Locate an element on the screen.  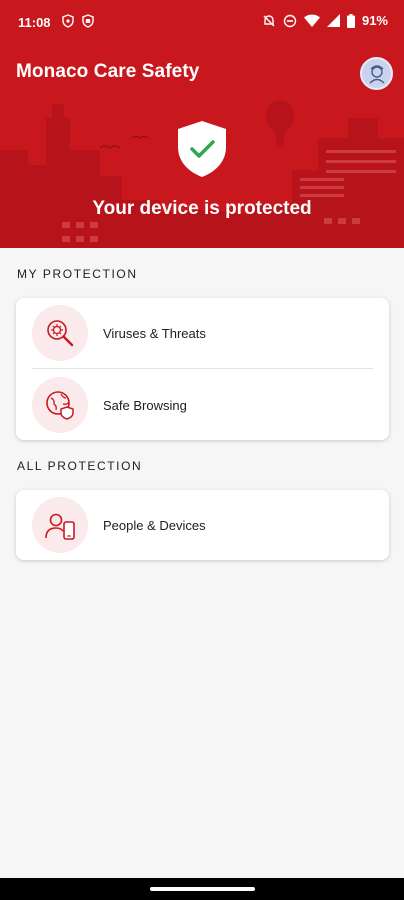
virus-magnifier-icon is located at coordinates (60, 333).